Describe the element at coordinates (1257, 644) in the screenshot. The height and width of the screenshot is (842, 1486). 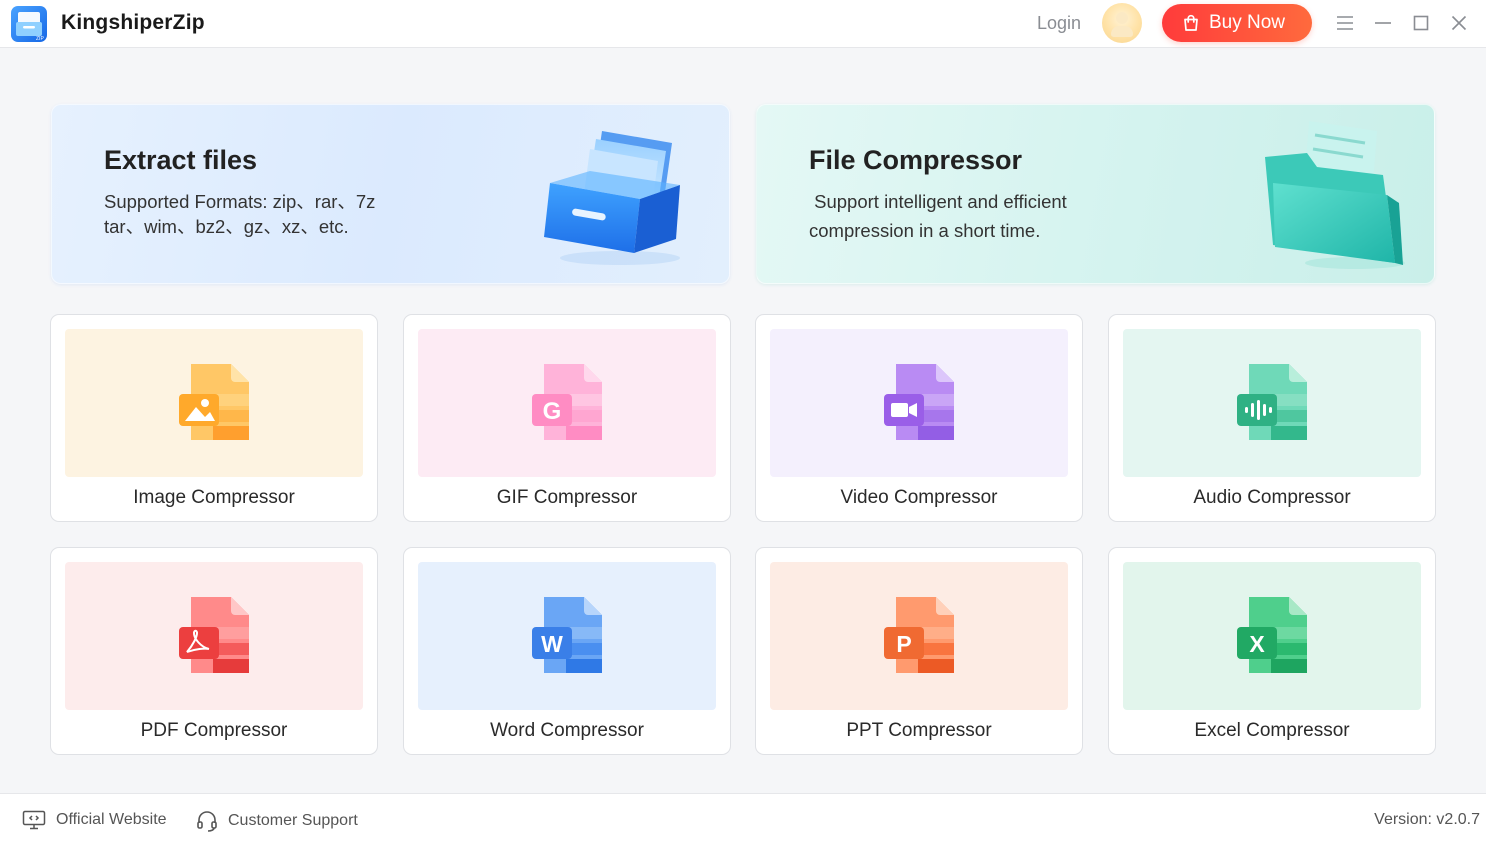
I see `svg-text: X` at that location.